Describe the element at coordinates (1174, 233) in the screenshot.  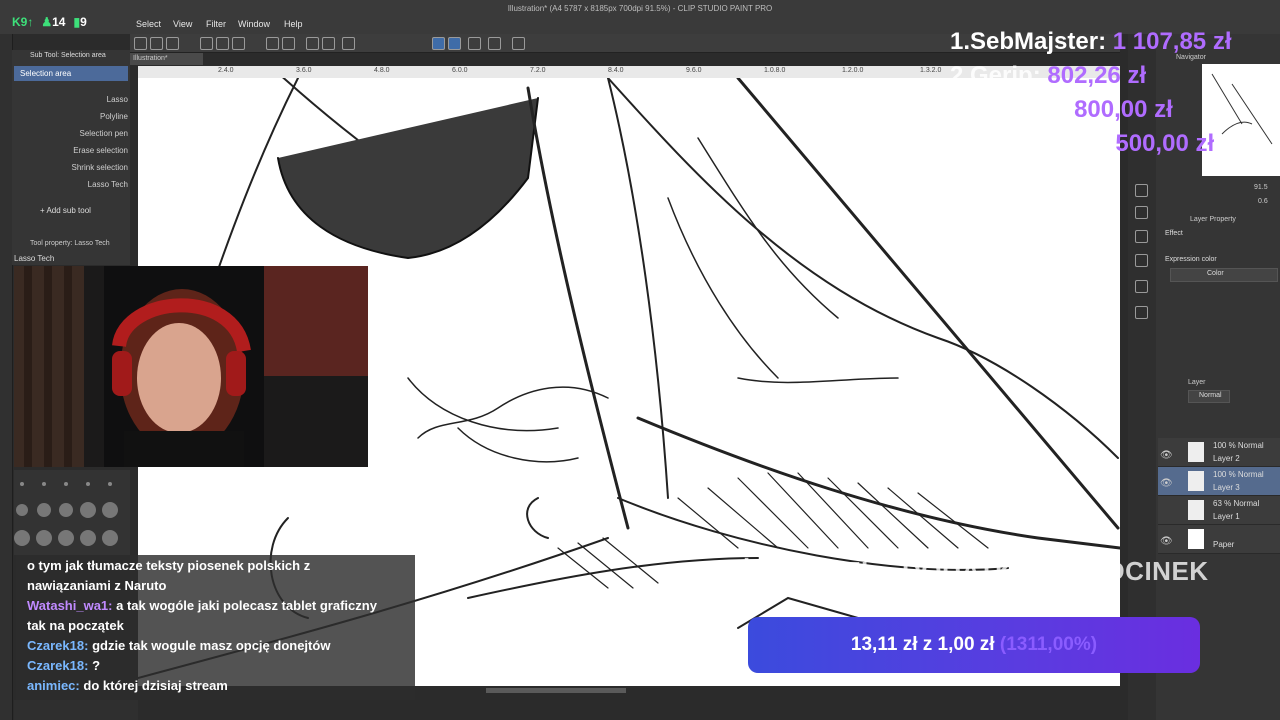
I see `effect-label: Effect` at that location.